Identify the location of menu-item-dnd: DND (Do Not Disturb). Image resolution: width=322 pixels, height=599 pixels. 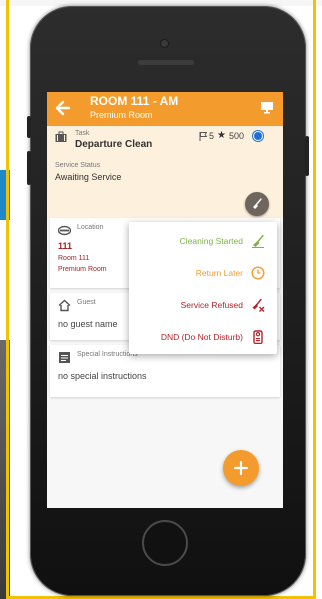
(203, 338).